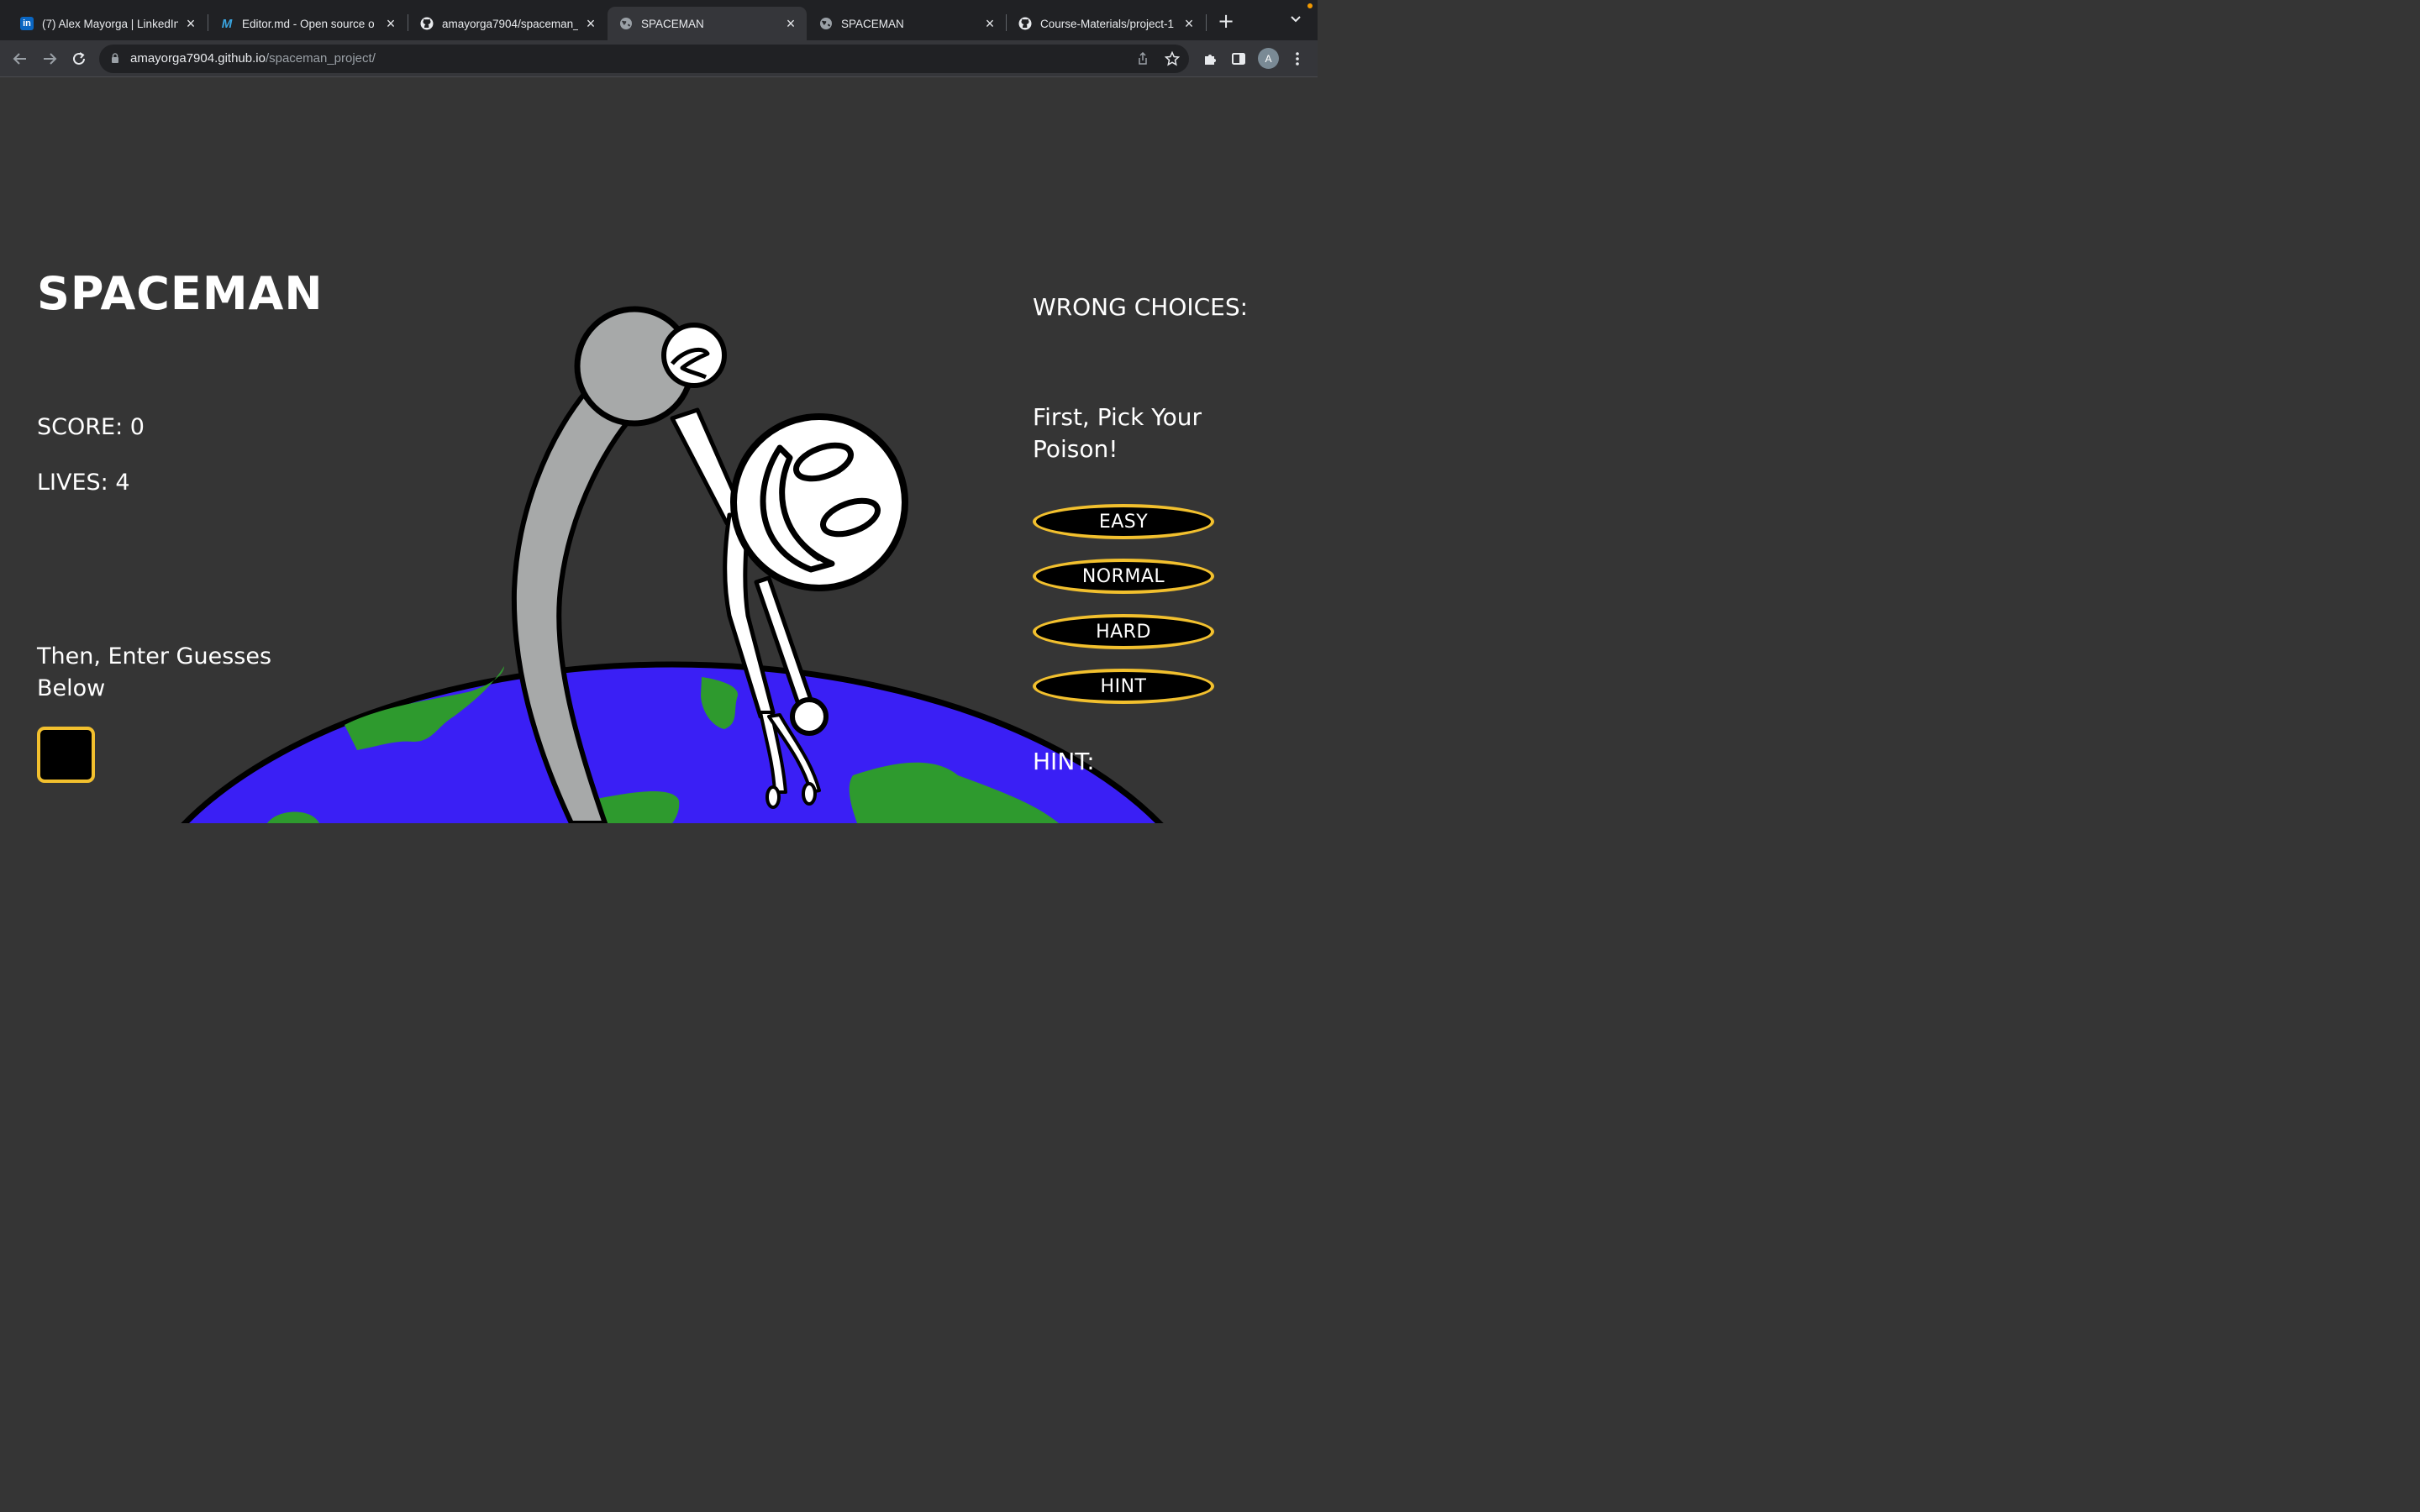  I want to click on tab-title: (7) Alex Mayorga | LinkedIn, so click(110, 23).